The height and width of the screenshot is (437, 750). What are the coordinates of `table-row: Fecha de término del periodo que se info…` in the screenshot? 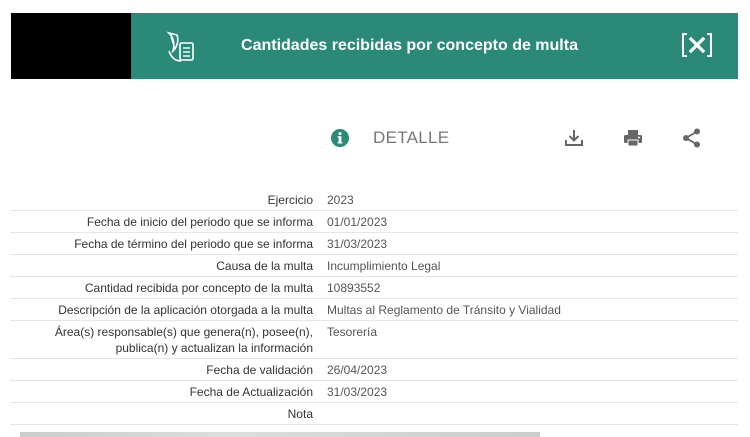 It's located at (374, 244).